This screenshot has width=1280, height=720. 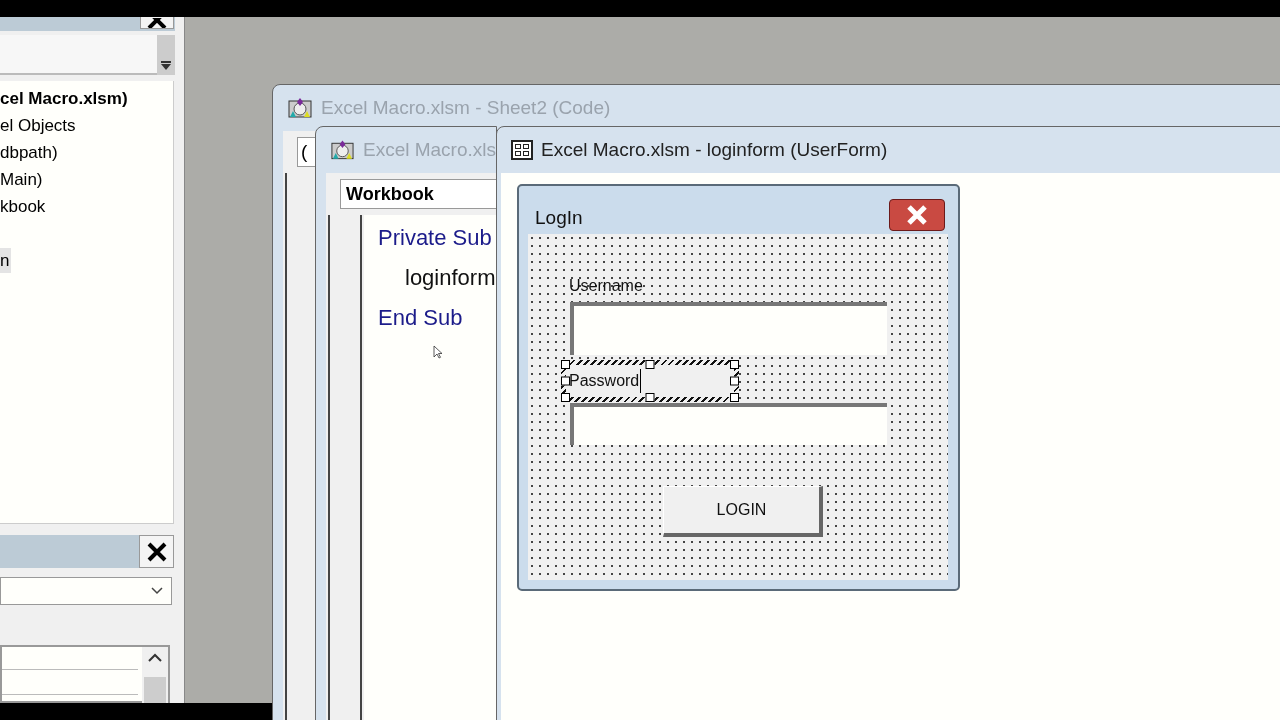 What do you see at coordinates (6, 260) in the screenshot?
I see `tree-item: n` at bounding box center [6, 260].